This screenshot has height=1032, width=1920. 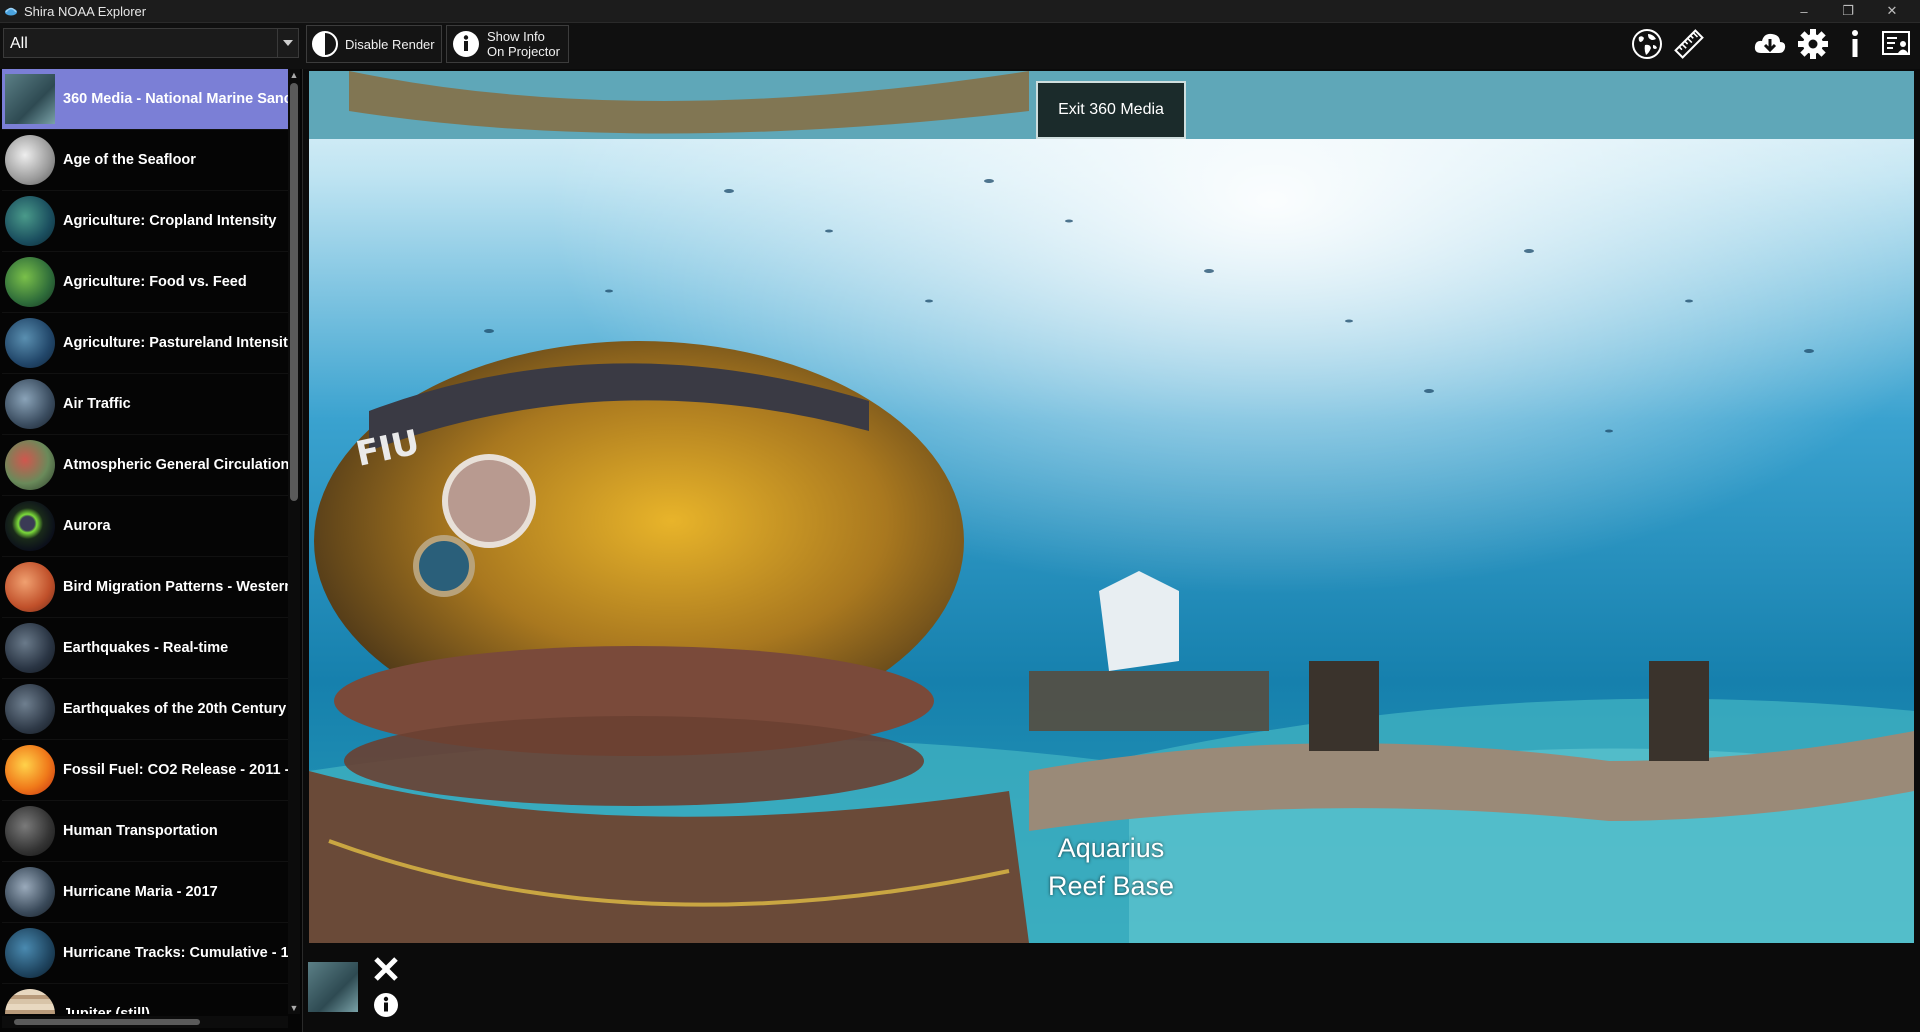 I want to click on show-info-label-line2: On Projector, so click(x=523, y=51).